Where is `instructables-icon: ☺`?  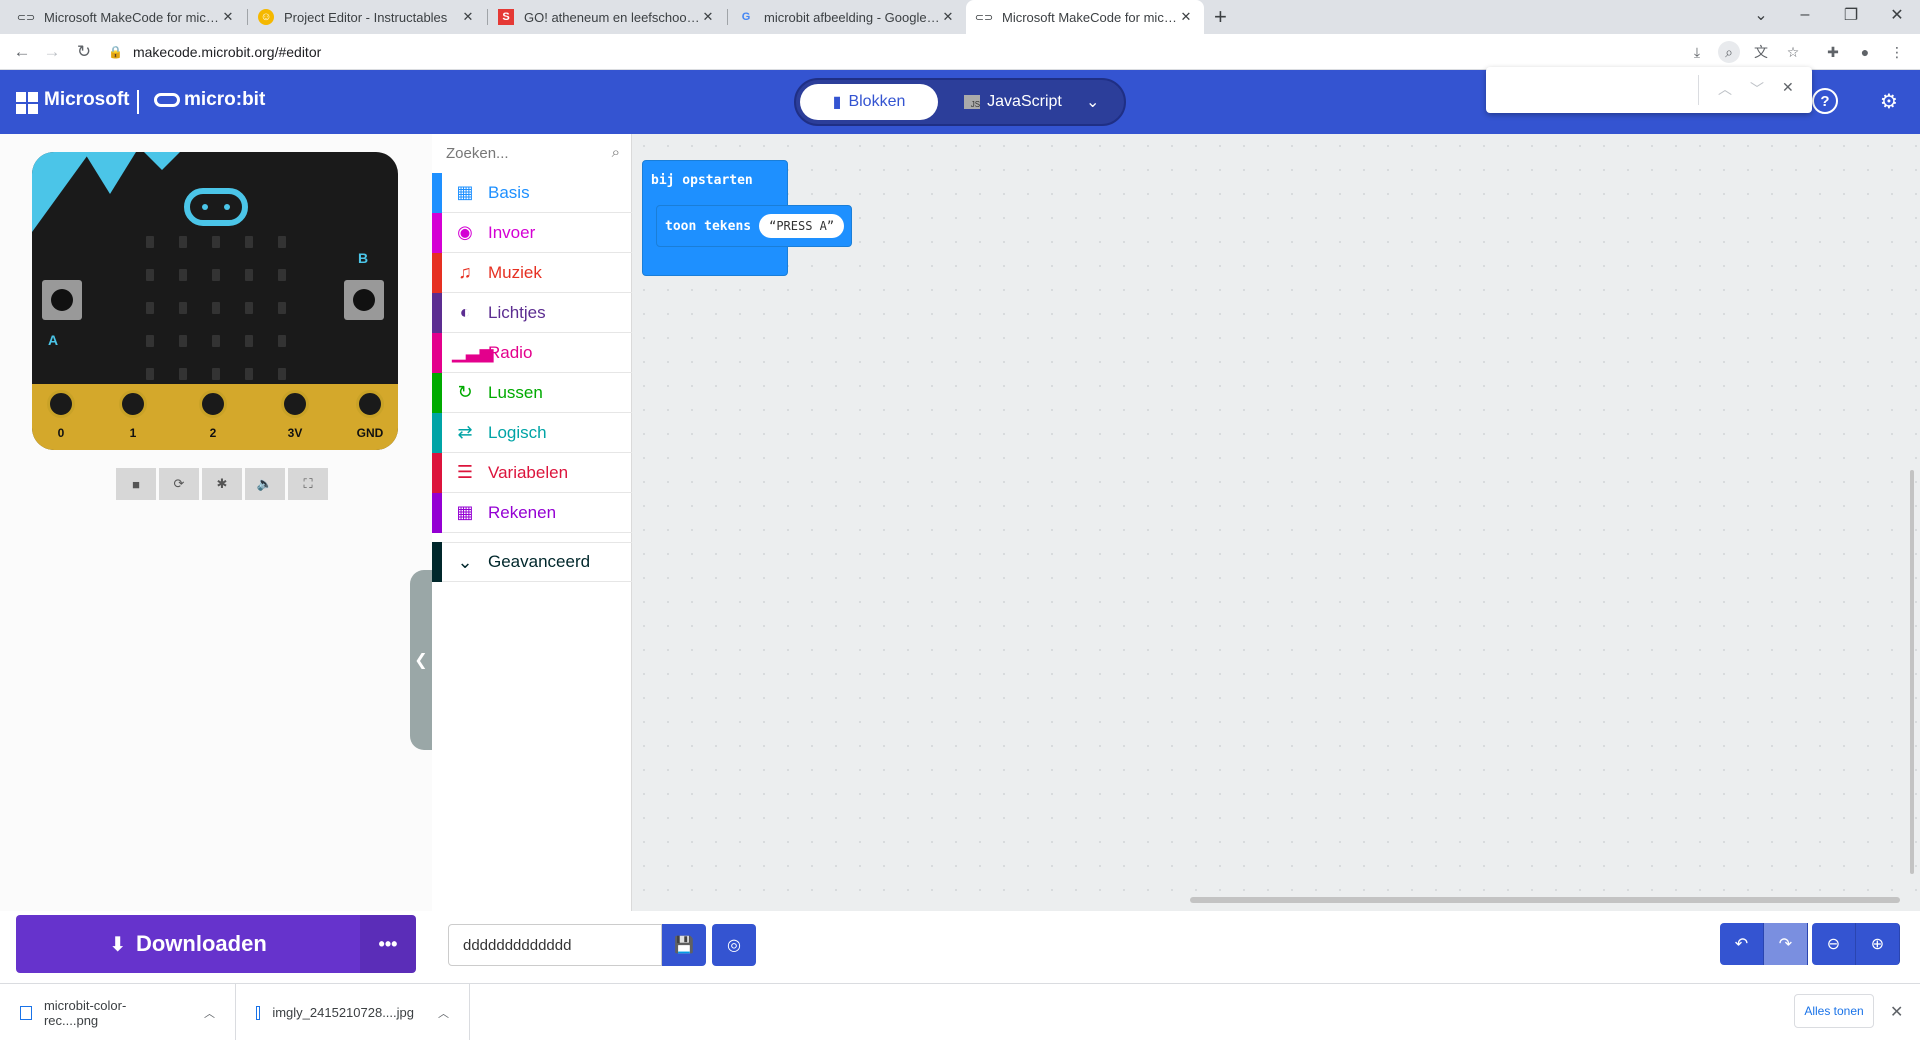 instructables-icon: ☺ is located at coordinates (266, 17).